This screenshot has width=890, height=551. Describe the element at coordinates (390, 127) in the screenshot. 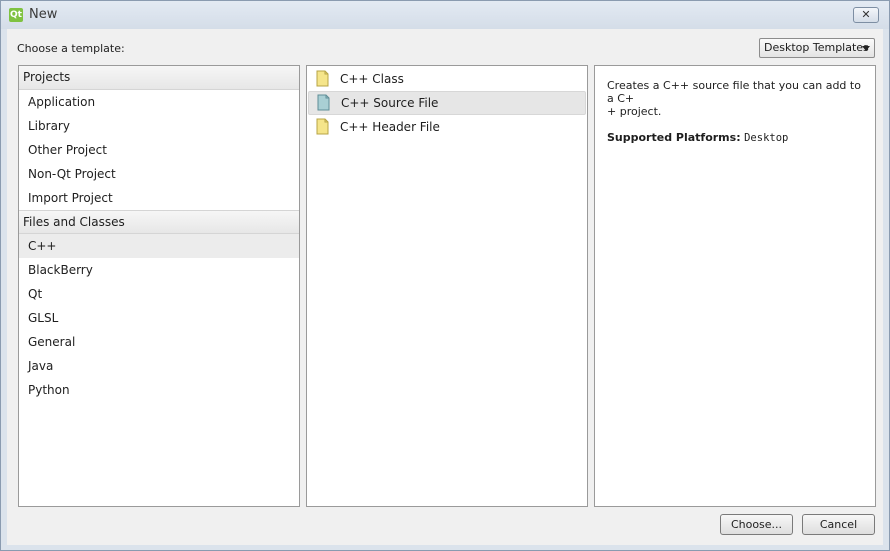

I see `template-label: C++ Header File` at that location.